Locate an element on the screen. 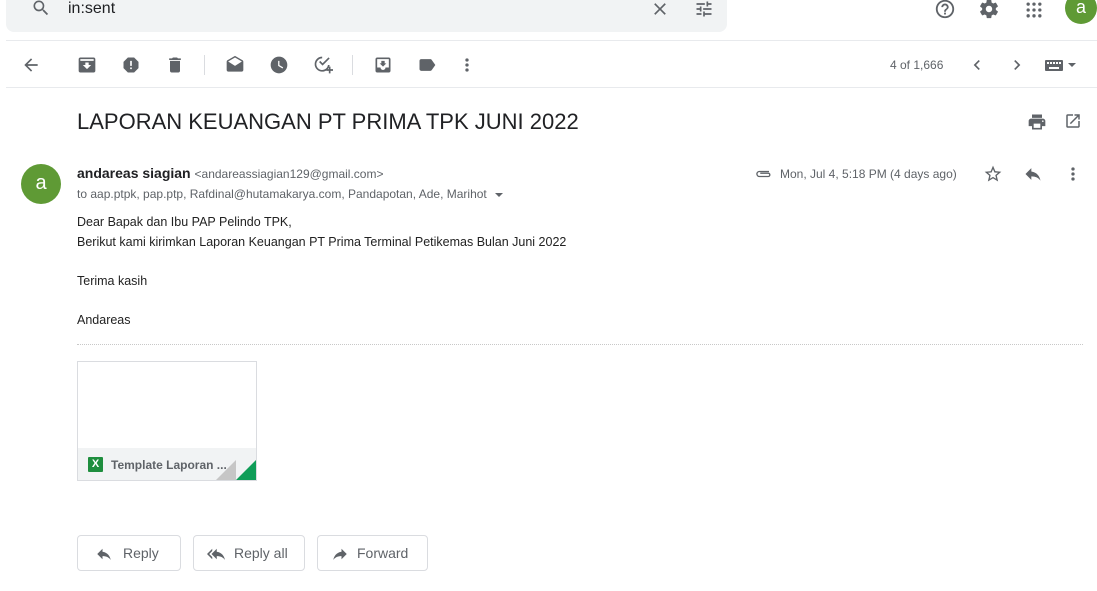  reply-all-button: Reply all is located at coordinates (249, 553).